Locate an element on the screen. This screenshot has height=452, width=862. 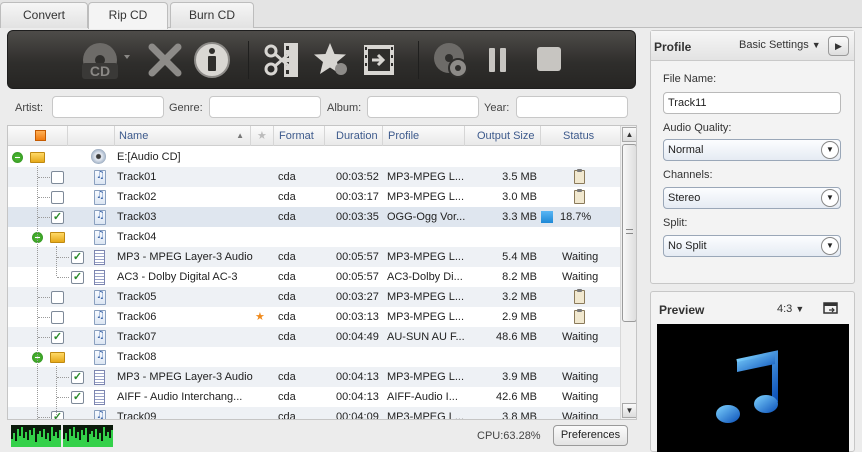
effect-icon is located at coordinates (330, 60).